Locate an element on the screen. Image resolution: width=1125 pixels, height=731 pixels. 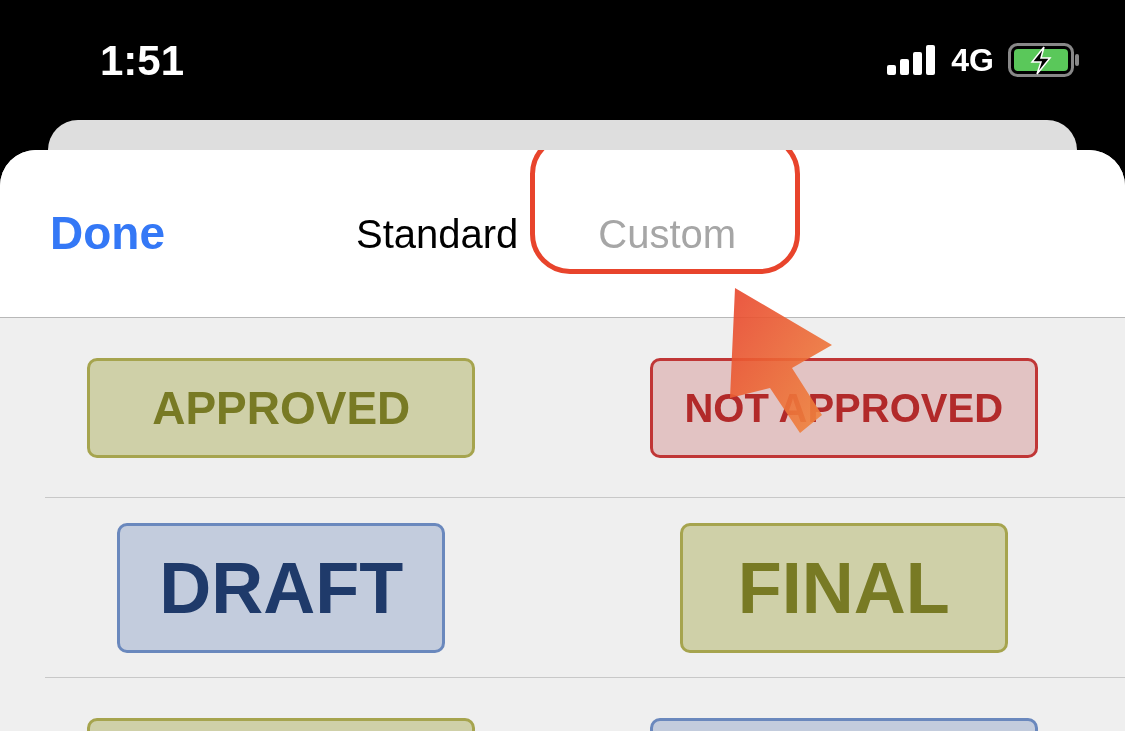
clock-time: 1:51 is located at coordinates (142, 60).